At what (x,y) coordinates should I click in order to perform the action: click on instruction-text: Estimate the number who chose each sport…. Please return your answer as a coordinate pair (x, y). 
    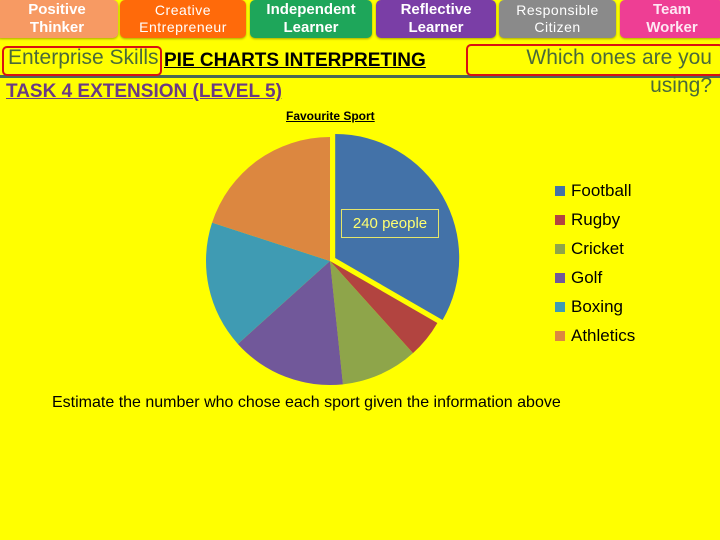
    Looking at the image, I should click on (306, 402).